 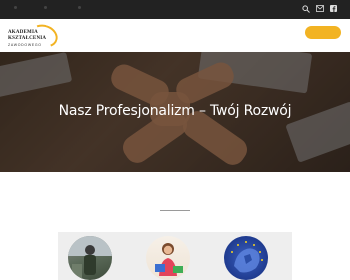 What do you see at coordinates (25, 45) in the screenshot?
I see `logo-line-3: ZAWODOWEGO` at bounding box center [25, 45].